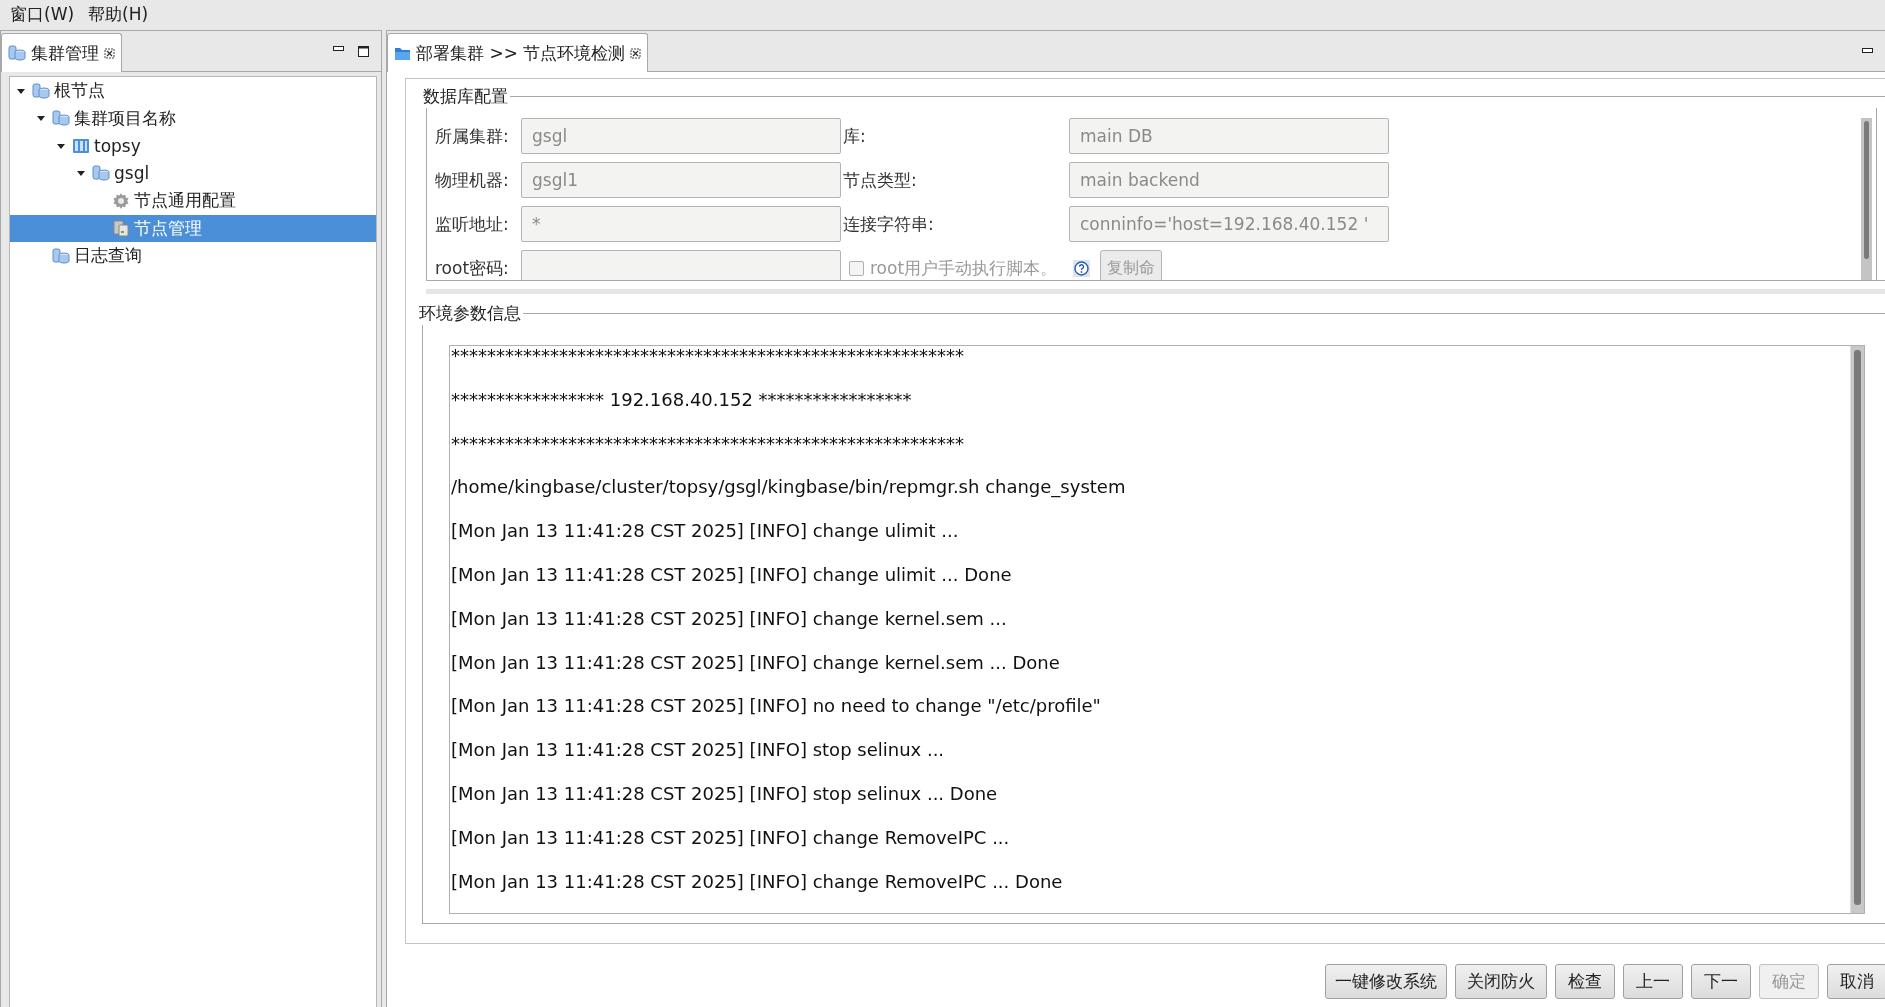  I want to click on view-tab: 部署集群 >> 节点环境检测, so click(518, 52).